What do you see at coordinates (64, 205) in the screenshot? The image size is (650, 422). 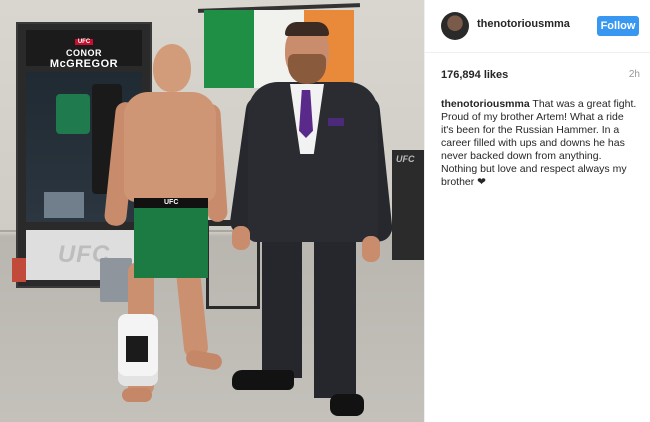 I see `water-bottles` at bounding box center [64, 205].